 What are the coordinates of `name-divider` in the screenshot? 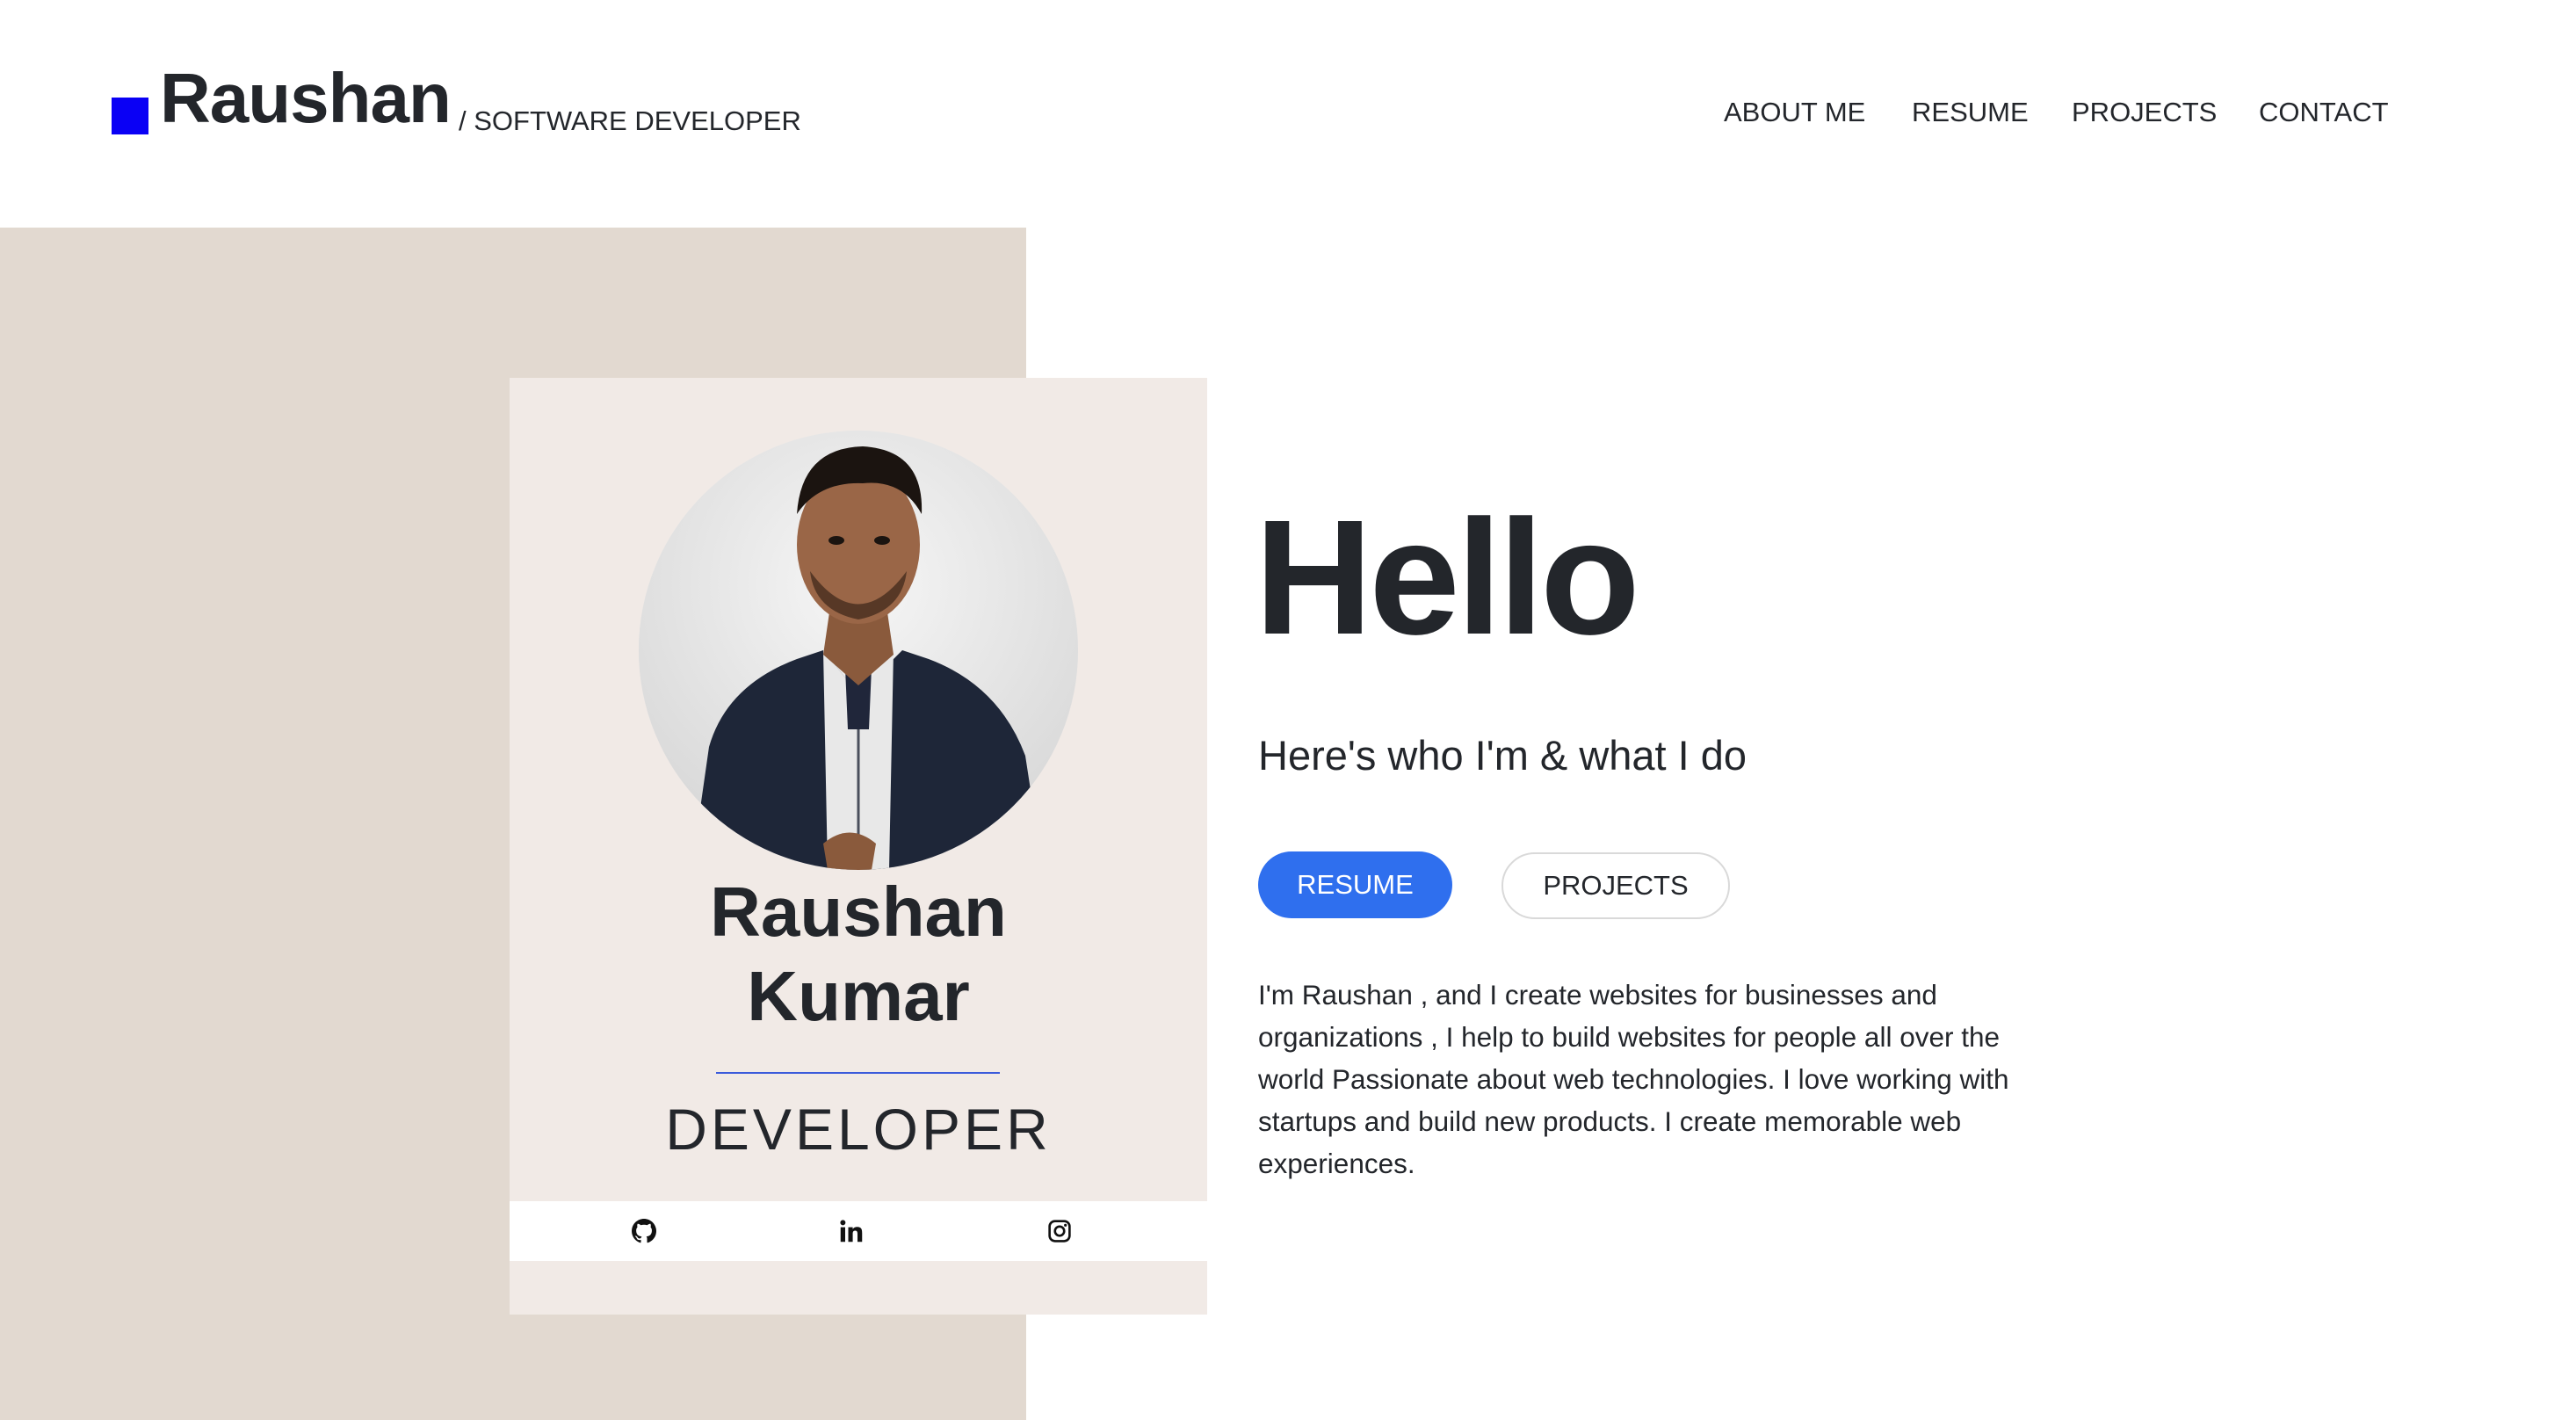 It's located at (858, 1073).